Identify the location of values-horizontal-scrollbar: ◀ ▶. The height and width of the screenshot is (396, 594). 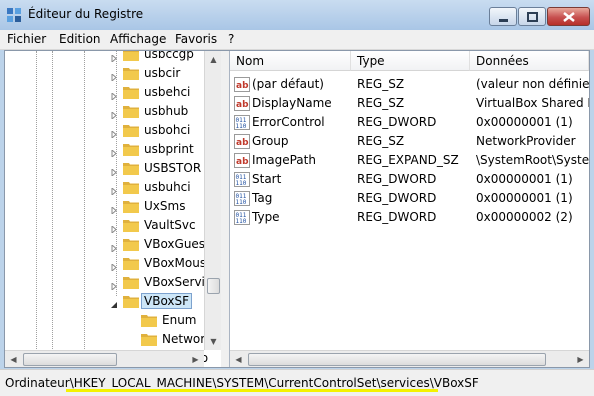
(409, 358).